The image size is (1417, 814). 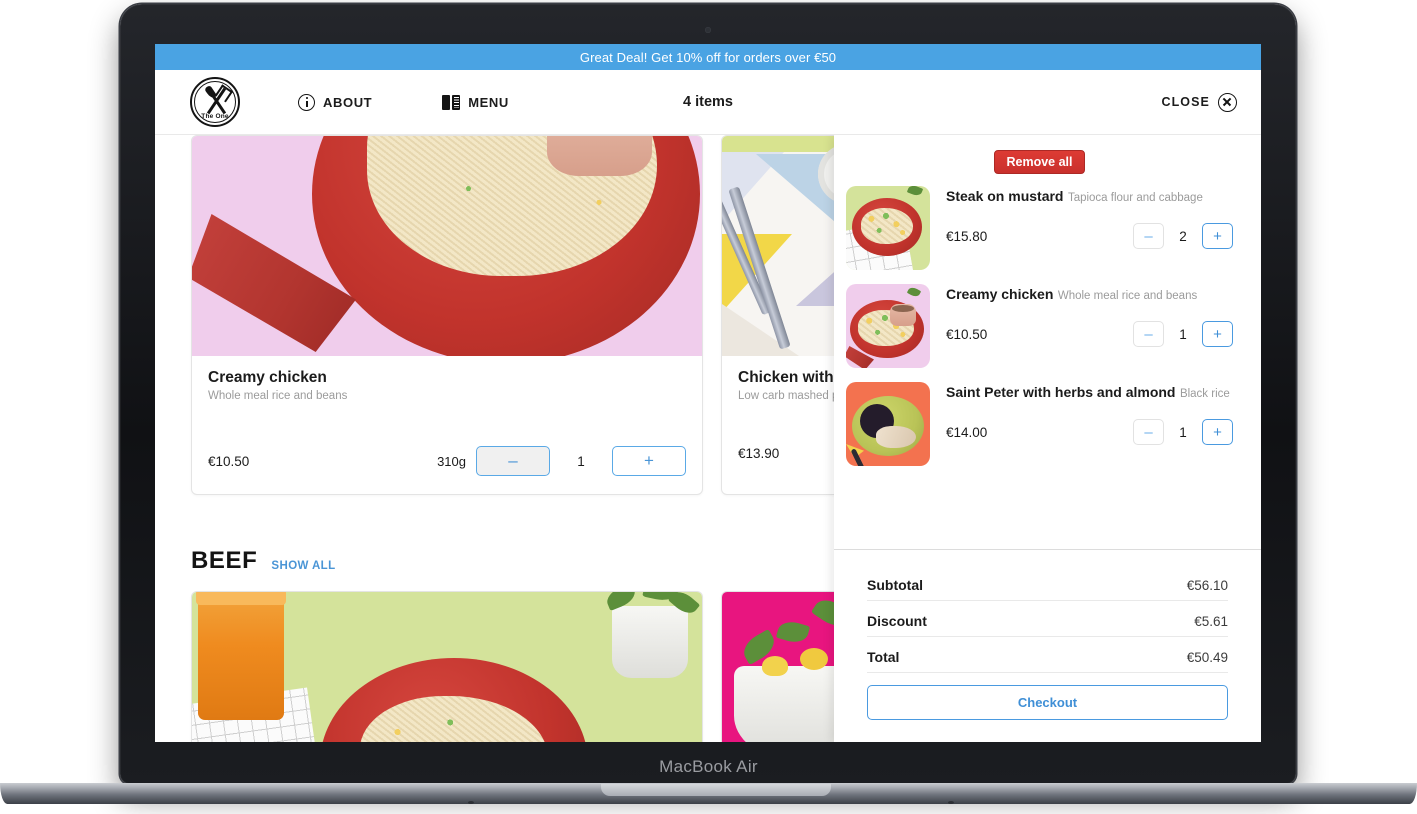 What do you see at coordinates (447, 246) in the screenshot?
I see `dish-photo-creamy-chicken` at bounding box center [447, 246].